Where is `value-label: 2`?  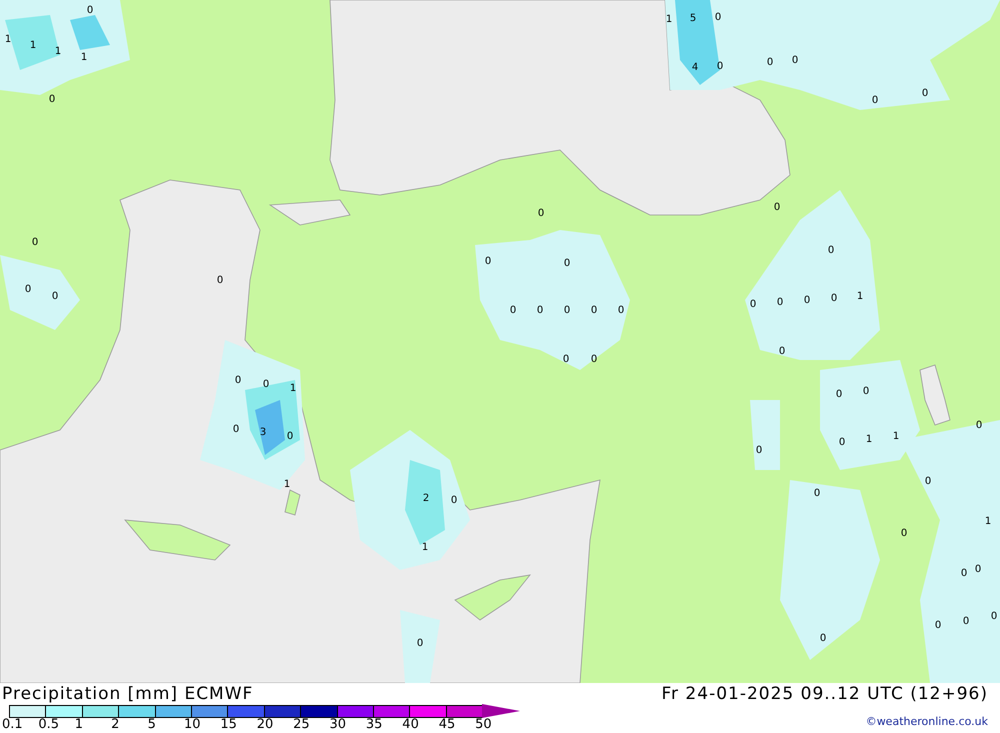
value-label: 2 is located at coordinates (426, 498).